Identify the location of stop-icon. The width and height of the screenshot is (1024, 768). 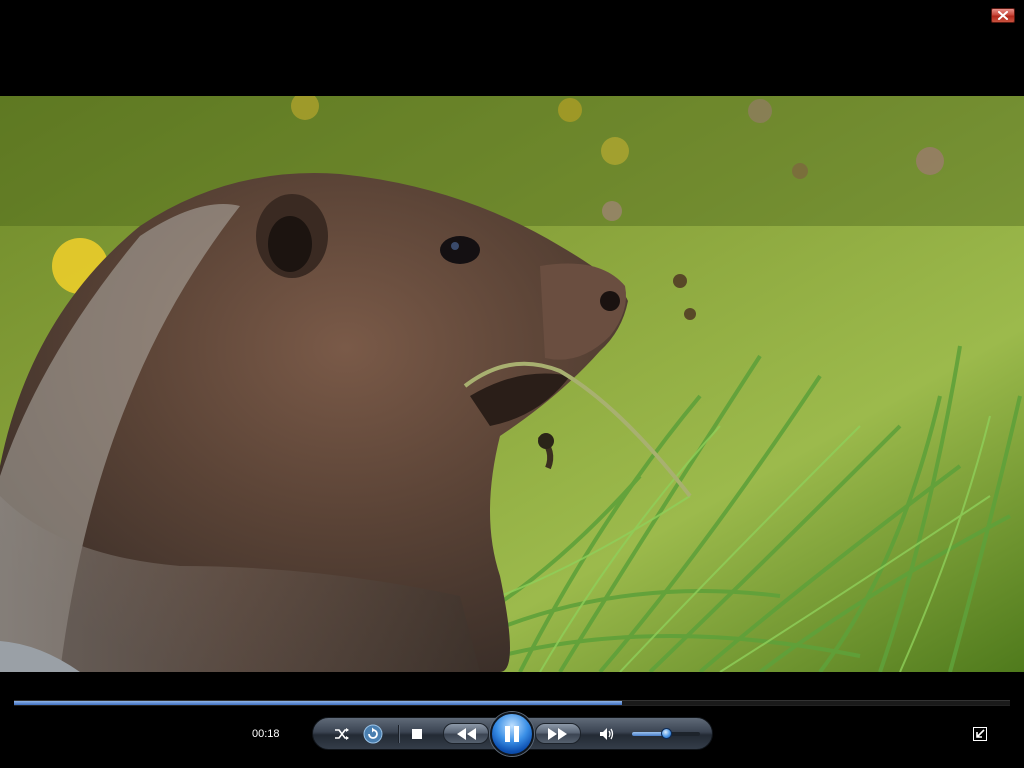
(417, 734).